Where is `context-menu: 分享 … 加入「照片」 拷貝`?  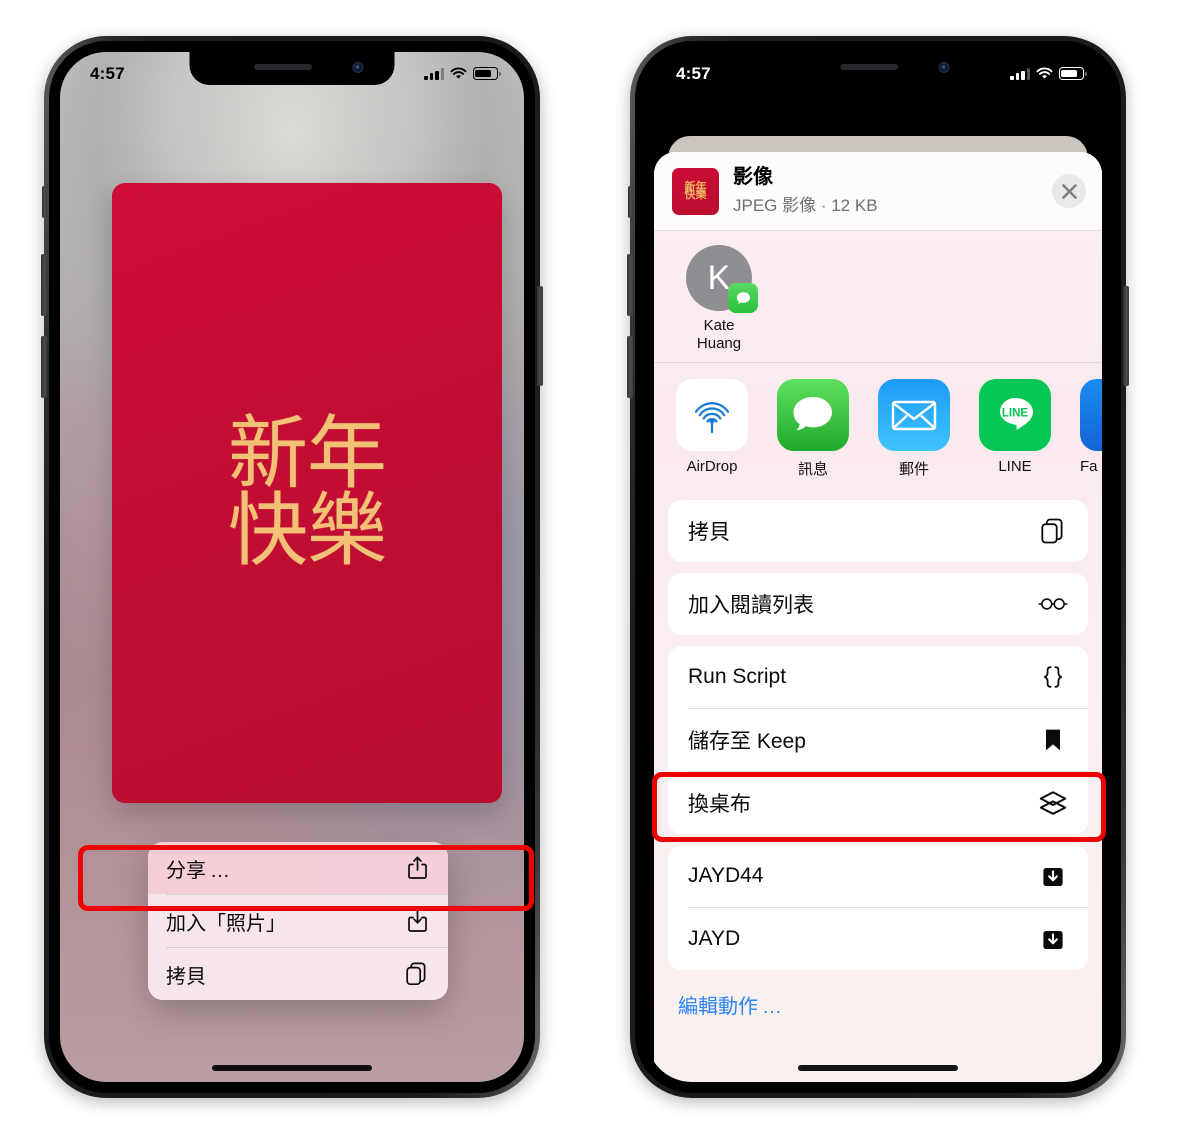 context-menu: 分享 … 加入「照片」 拷貝 is located at coordinates (298, 921).